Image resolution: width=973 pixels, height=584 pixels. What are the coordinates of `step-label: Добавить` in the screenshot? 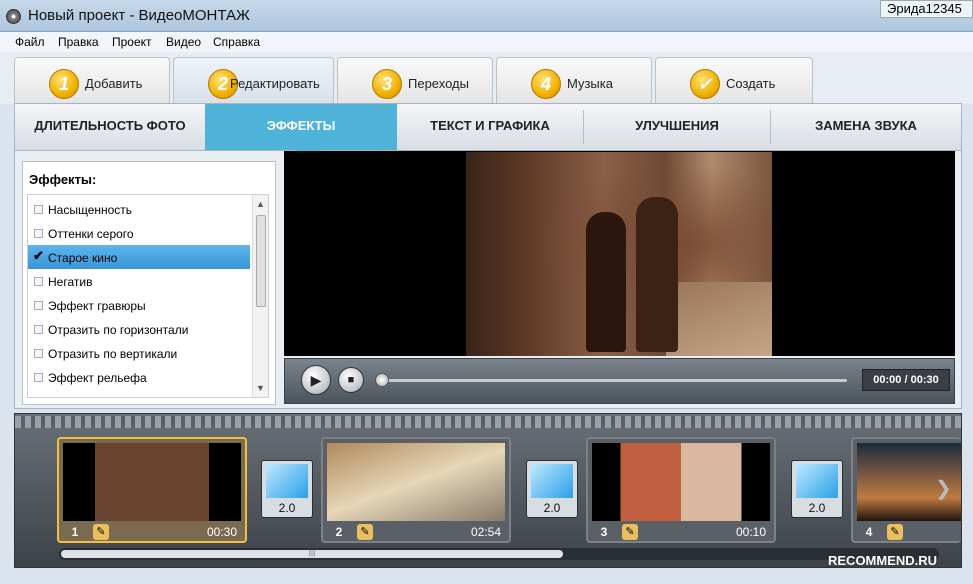 It's located at (114, 83).